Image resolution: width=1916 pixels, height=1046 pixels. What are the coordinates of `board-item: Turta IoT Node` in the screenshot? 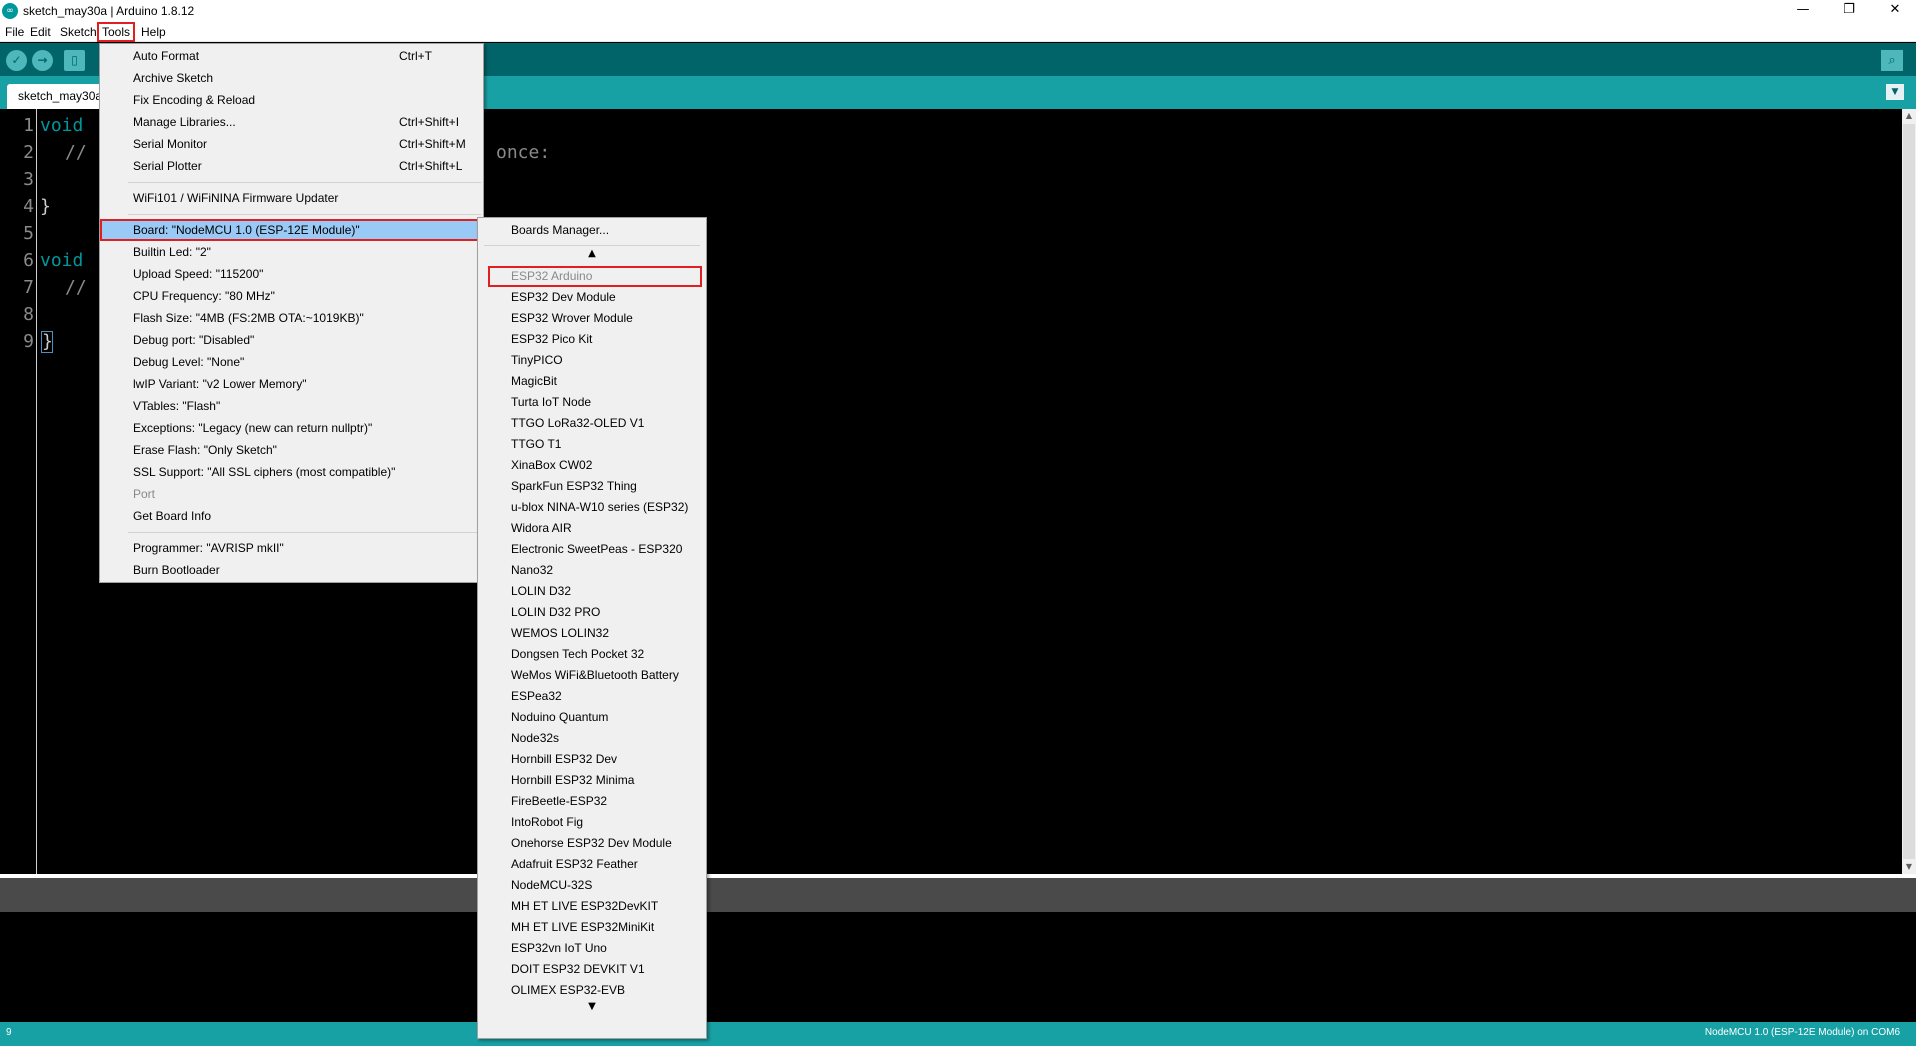 It's located at (592, 402).